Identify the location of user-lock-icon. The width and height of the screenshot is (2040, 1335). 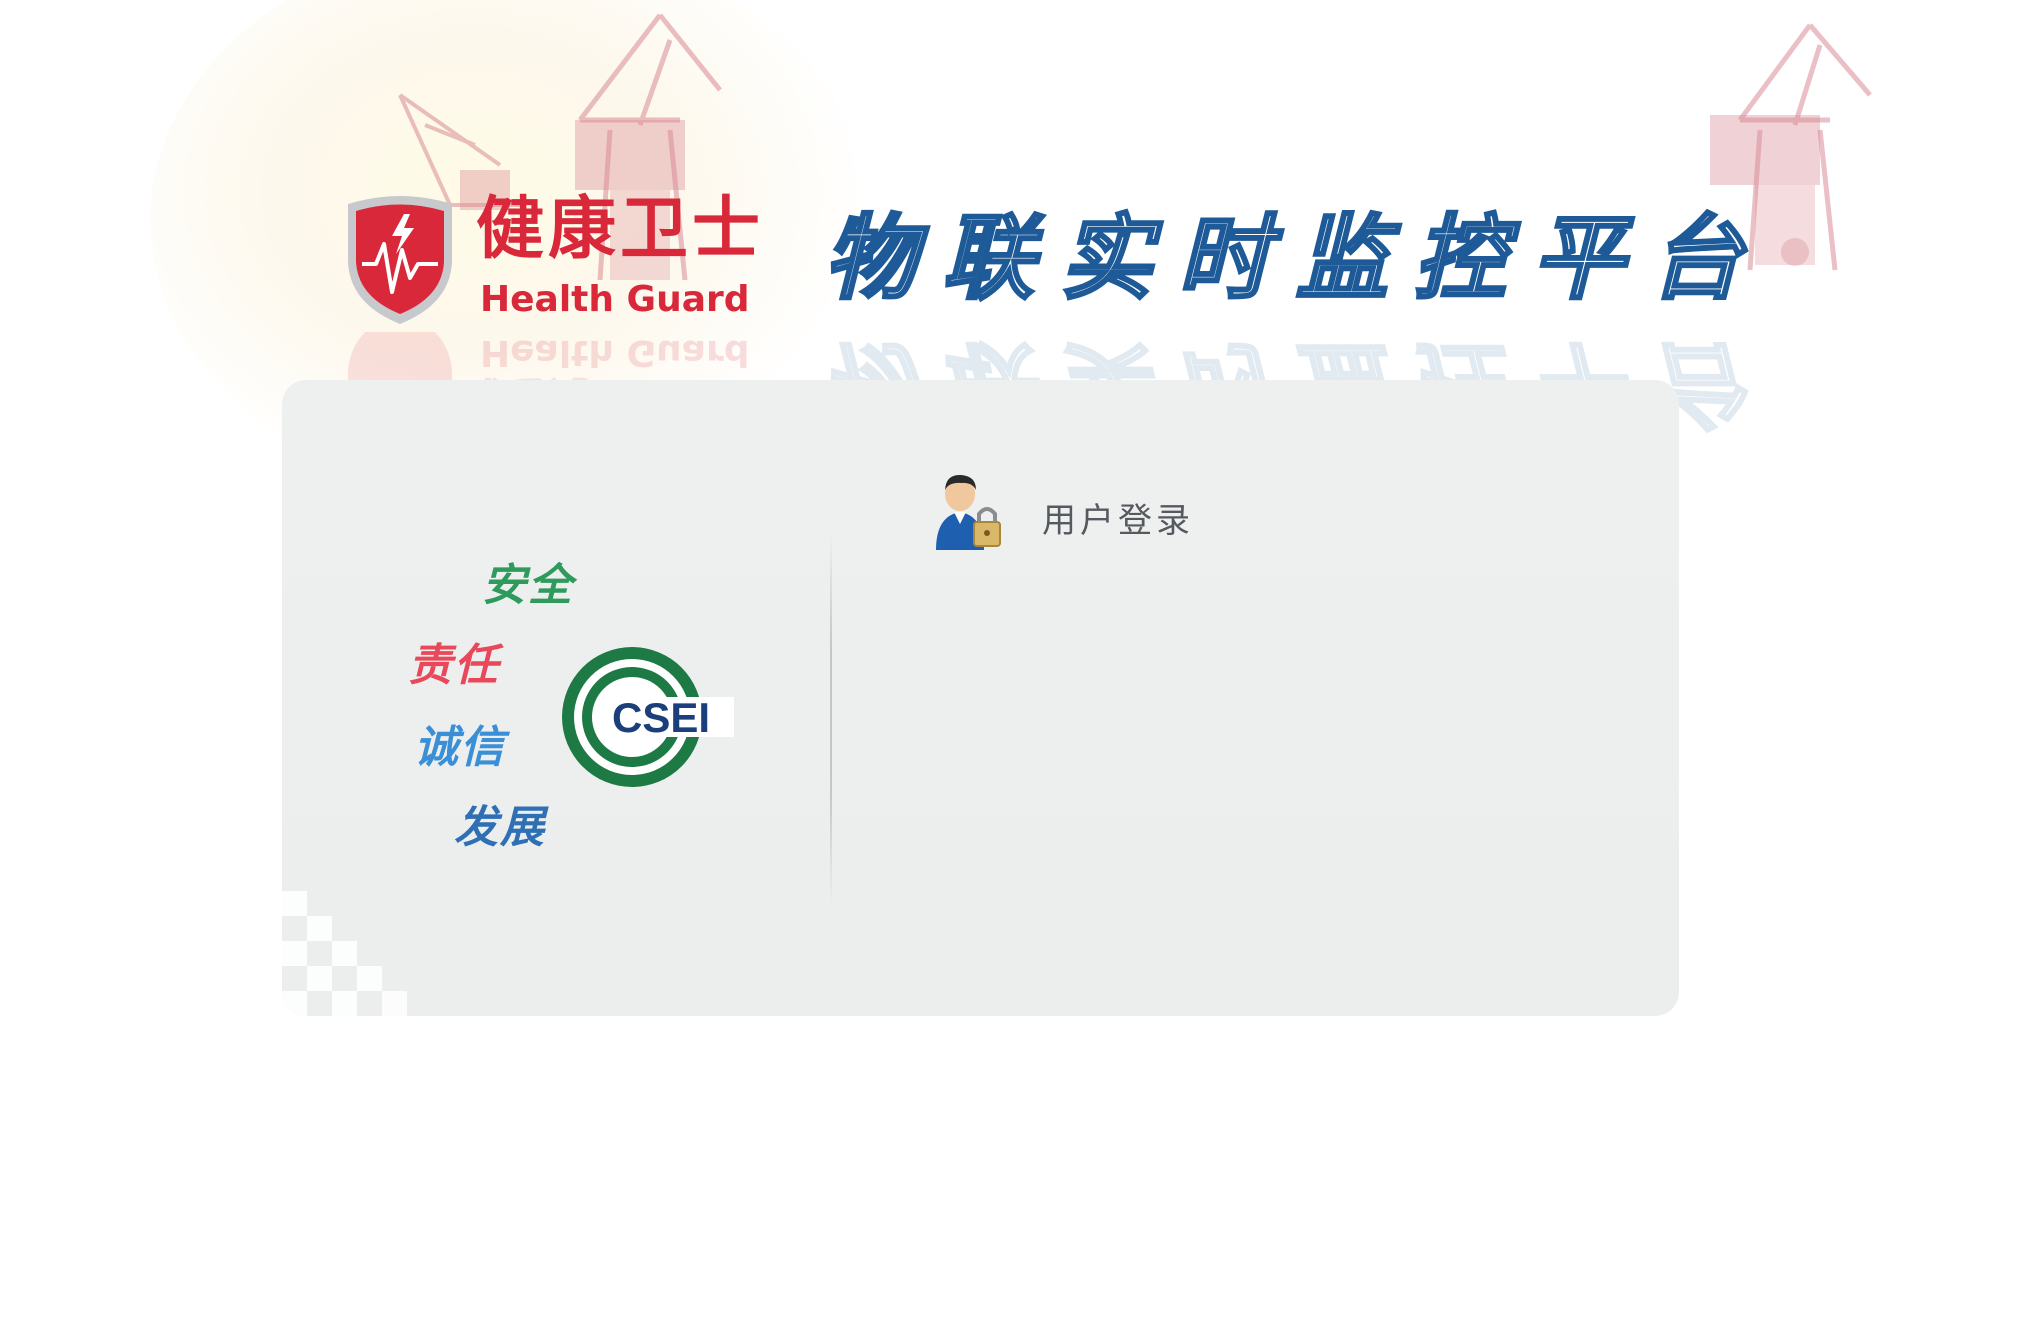
(969, 512).